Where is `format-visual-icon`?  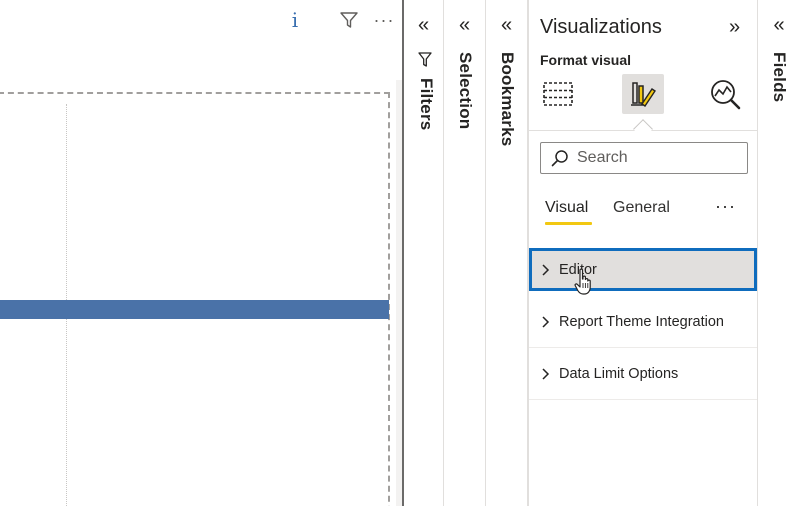
format-visual-icon is located at coordinates (643, 94).